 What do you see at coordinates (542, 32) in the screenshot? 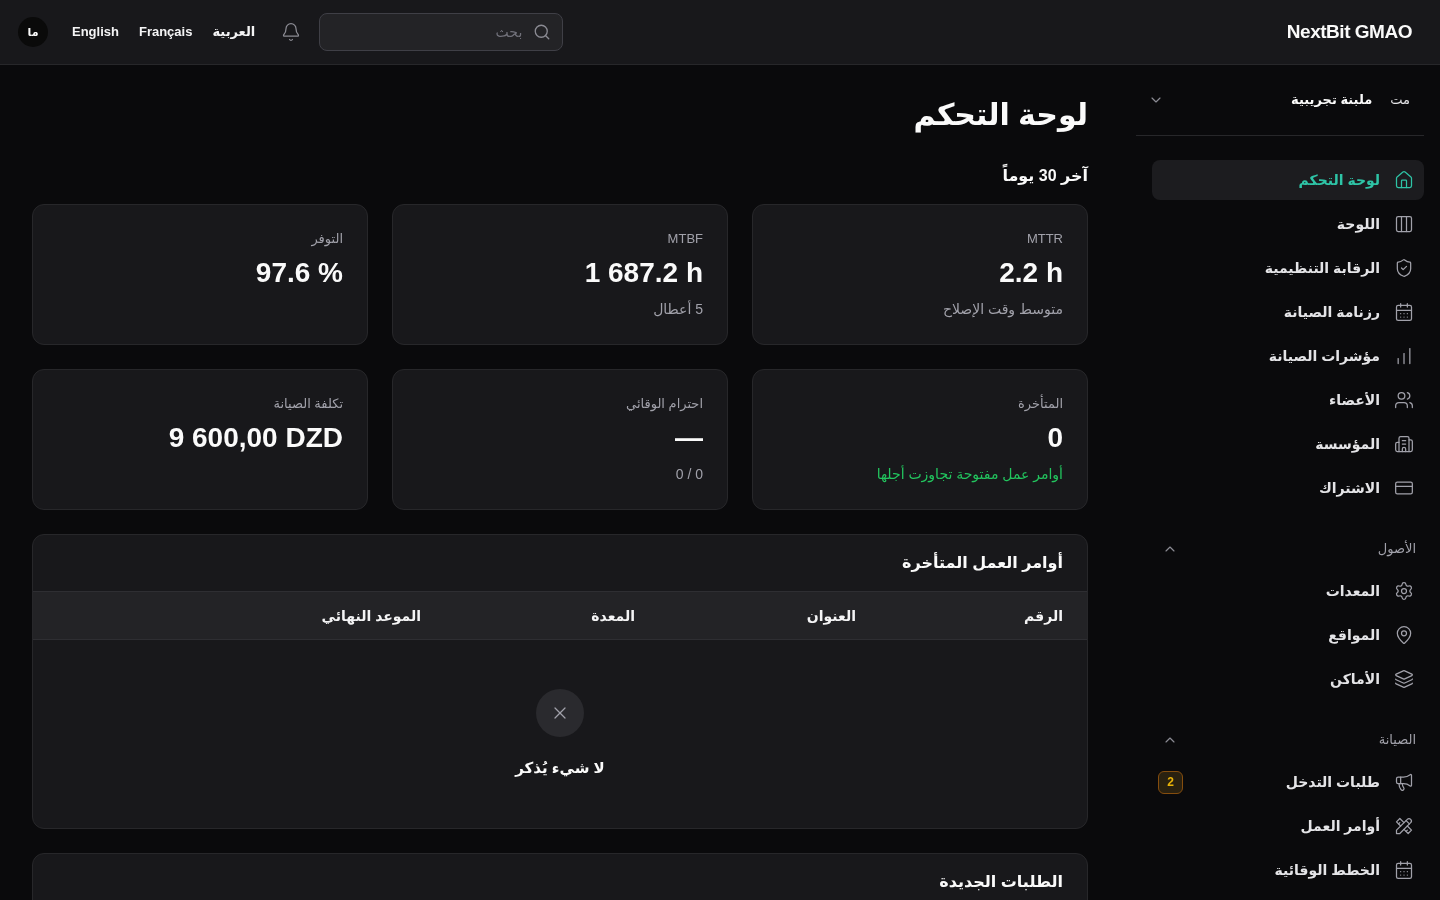
I see `search-icon` at bounding box center [542, 32].